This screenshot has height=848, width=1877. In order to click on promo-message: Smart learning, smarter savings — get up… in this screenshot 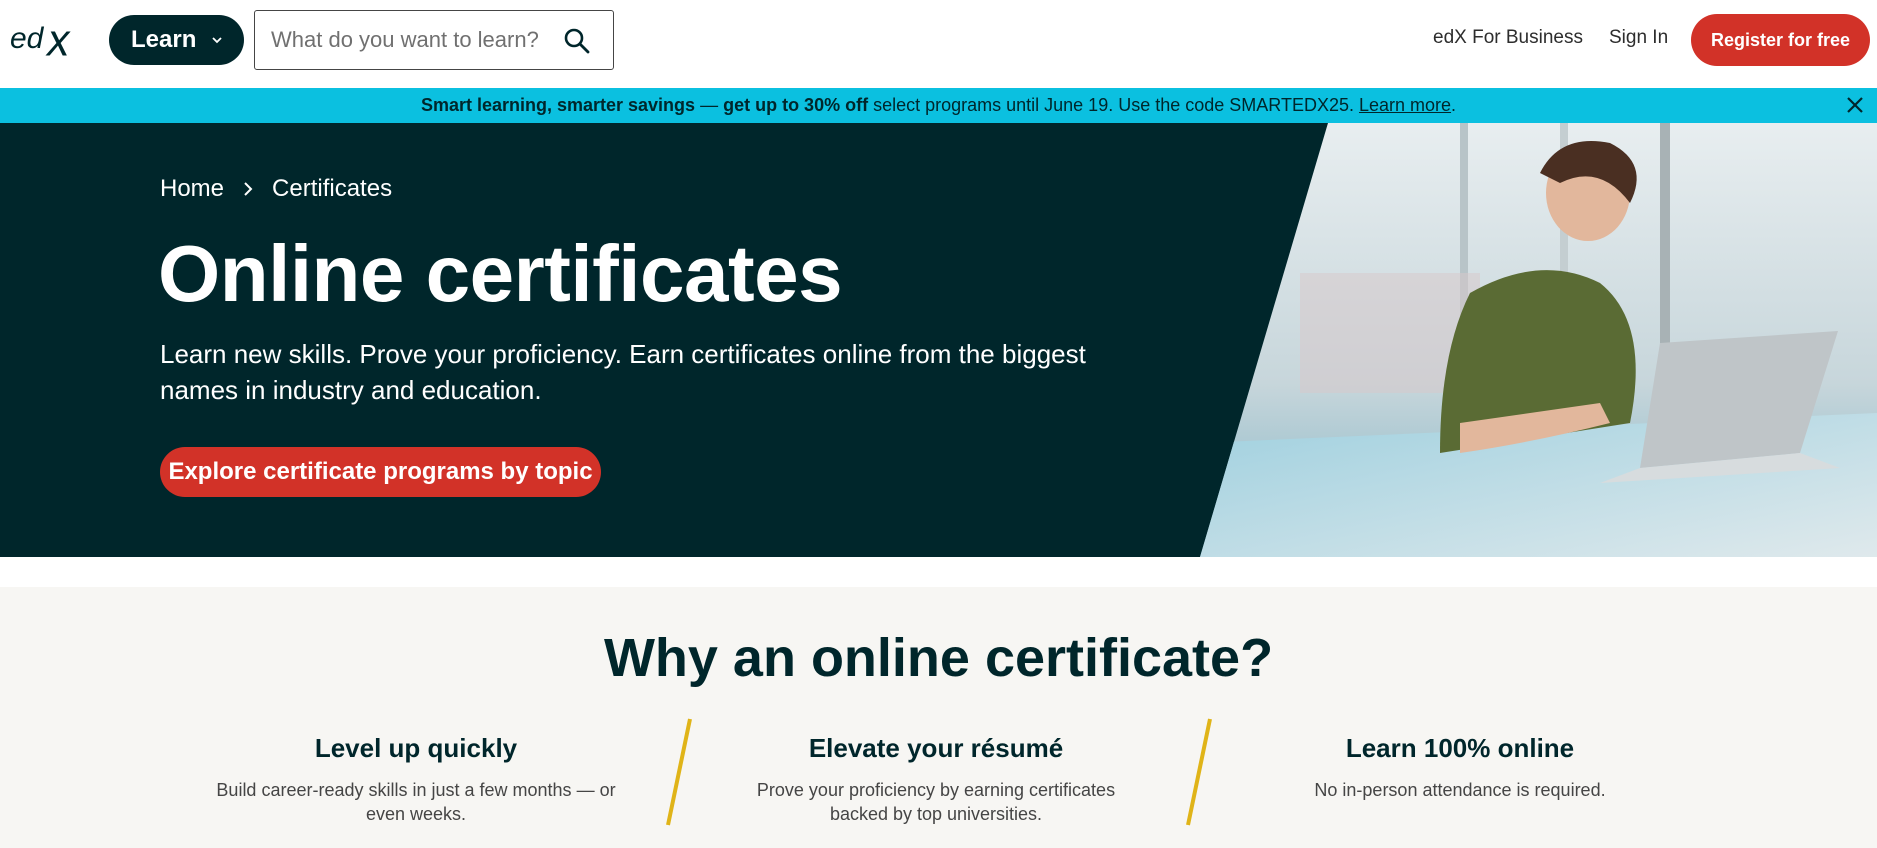, I will do `click(938, 105)`.